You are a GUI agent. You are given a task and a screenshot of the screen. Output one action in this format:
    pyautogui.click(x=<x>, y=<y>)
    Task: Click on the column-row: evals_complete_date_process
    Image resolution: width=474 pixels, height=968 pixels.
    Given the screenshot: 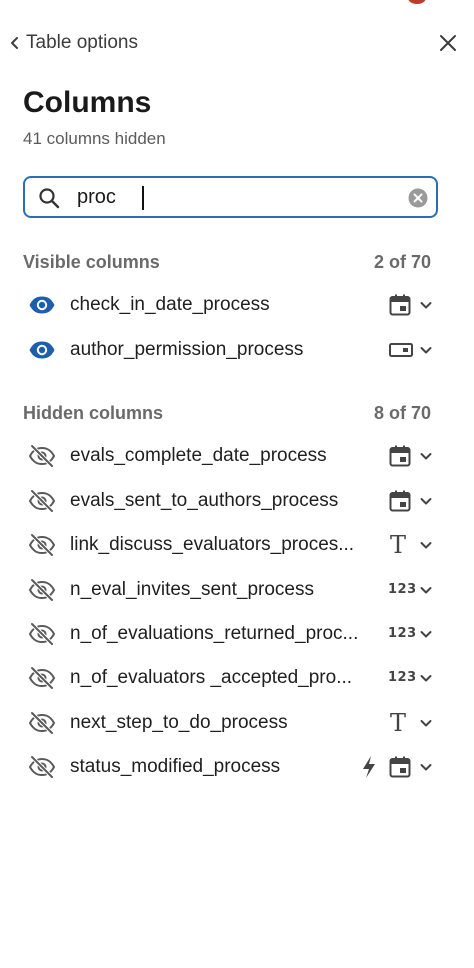 What is the action you would take?
    pyautogui.click(x=237, y=456)
    